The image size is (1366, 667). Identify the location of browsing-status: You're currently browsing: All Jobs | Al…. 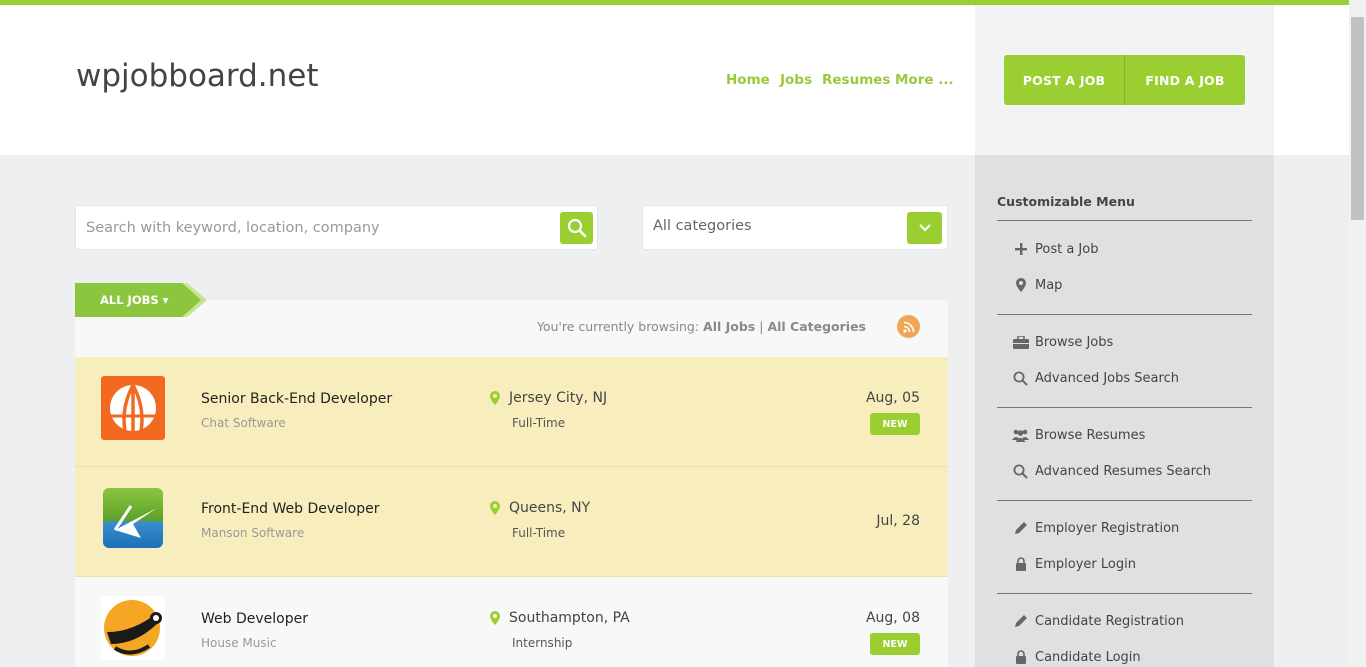
(701, 326).